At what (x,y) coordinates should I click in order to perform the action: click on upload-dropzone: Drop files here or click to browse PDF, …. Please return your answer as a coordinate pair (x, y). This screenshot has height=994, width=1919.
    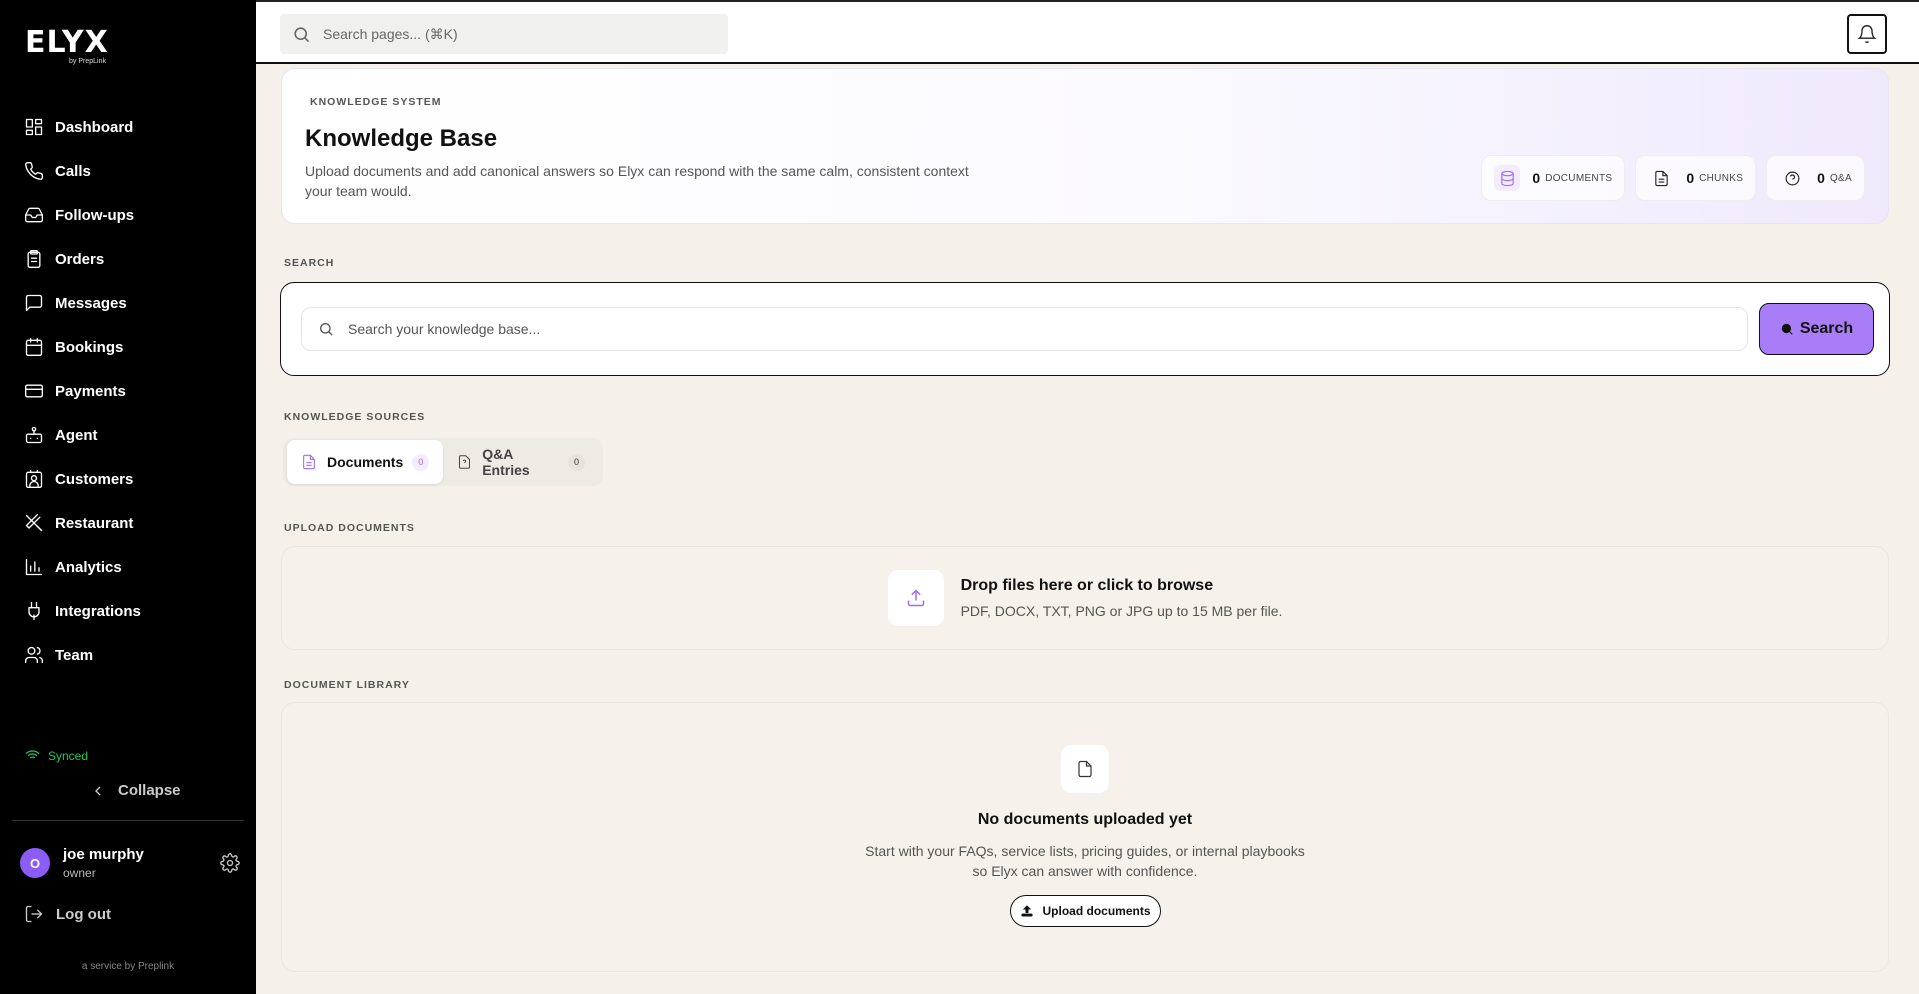
    Looking at the image, I should click on (1085, 598).